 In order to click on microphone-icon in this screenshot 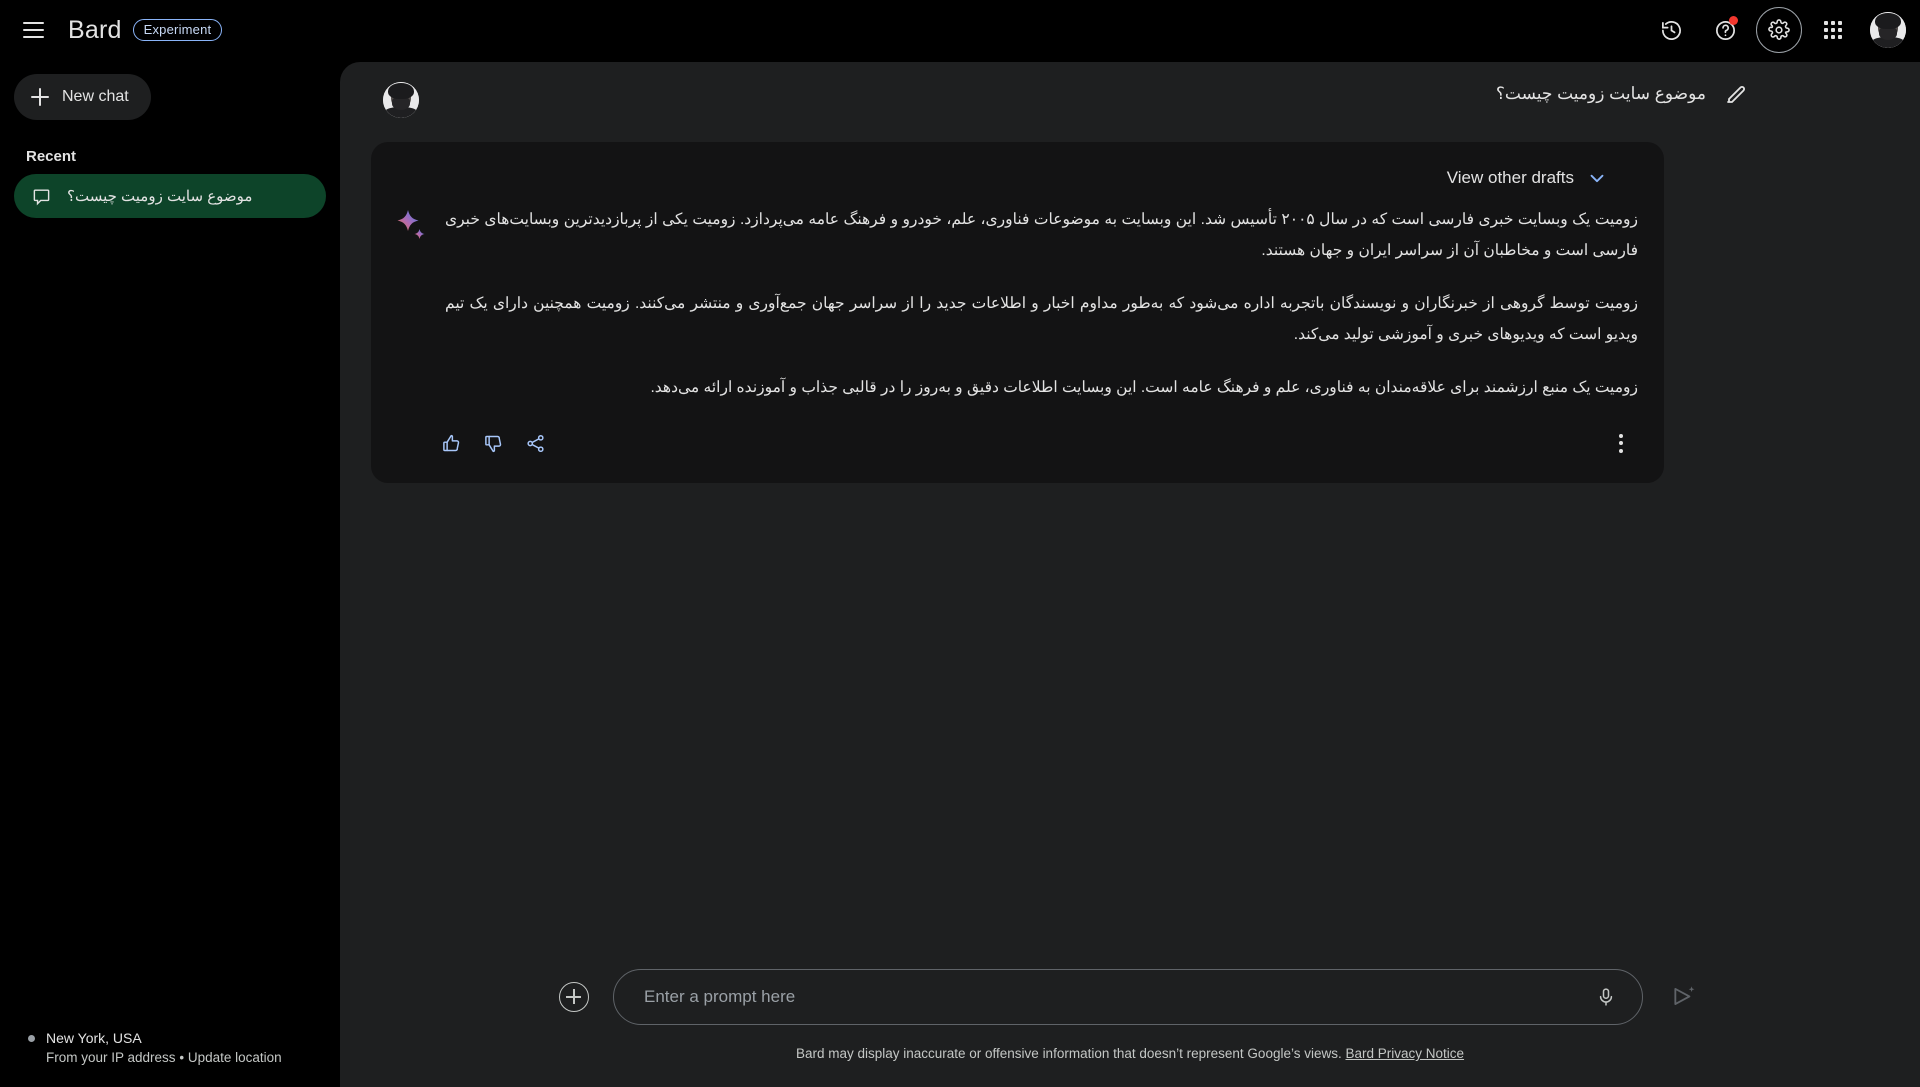, I will do `click(1606, 997)`.